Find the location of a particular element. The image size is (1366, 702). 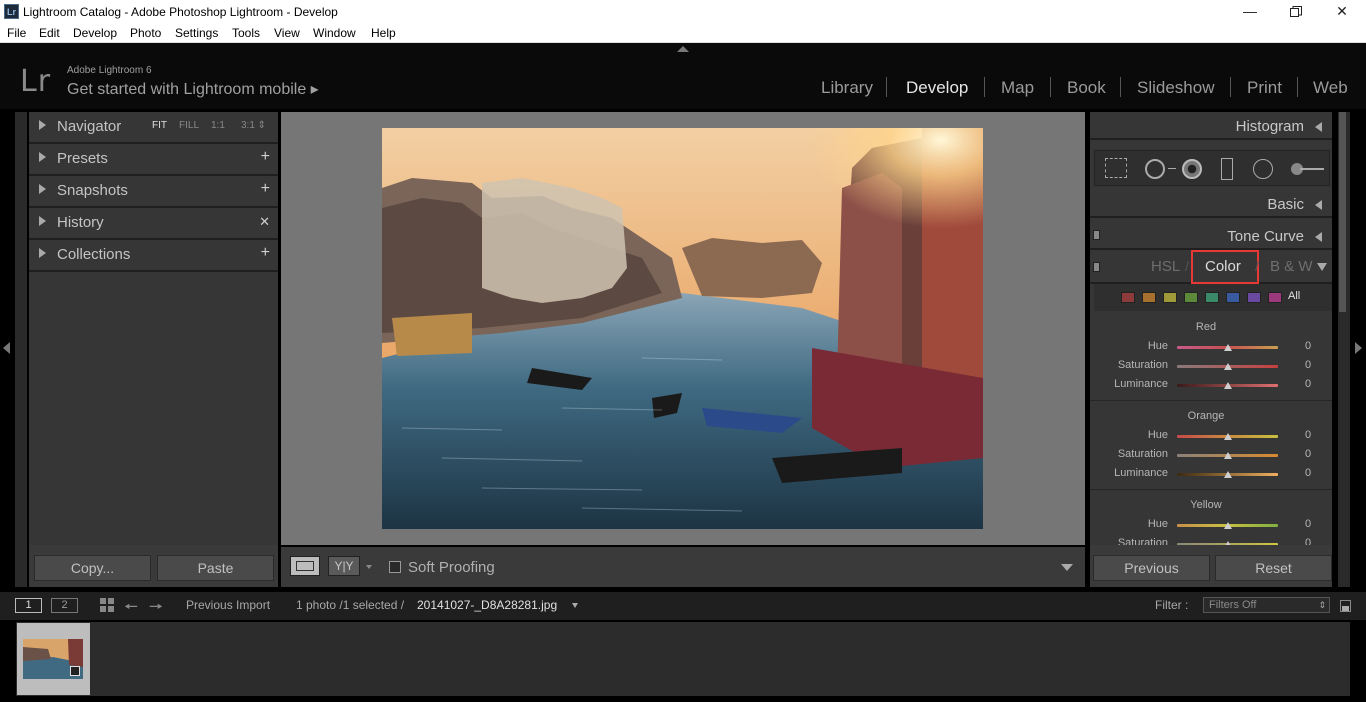

close-icon: ✕ is located at coordinates (1342, 11).